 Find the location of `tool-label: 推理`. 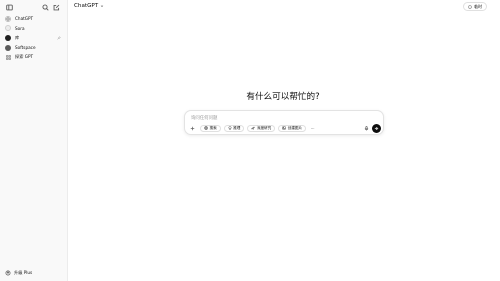

tool-label: 推理 is located at coordinates (237, 127).